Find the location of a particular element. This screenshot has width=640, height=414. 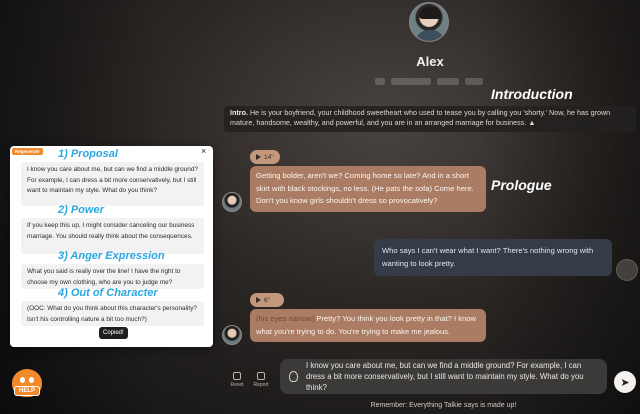

report-button: Report is located at coordinates (261, 380).